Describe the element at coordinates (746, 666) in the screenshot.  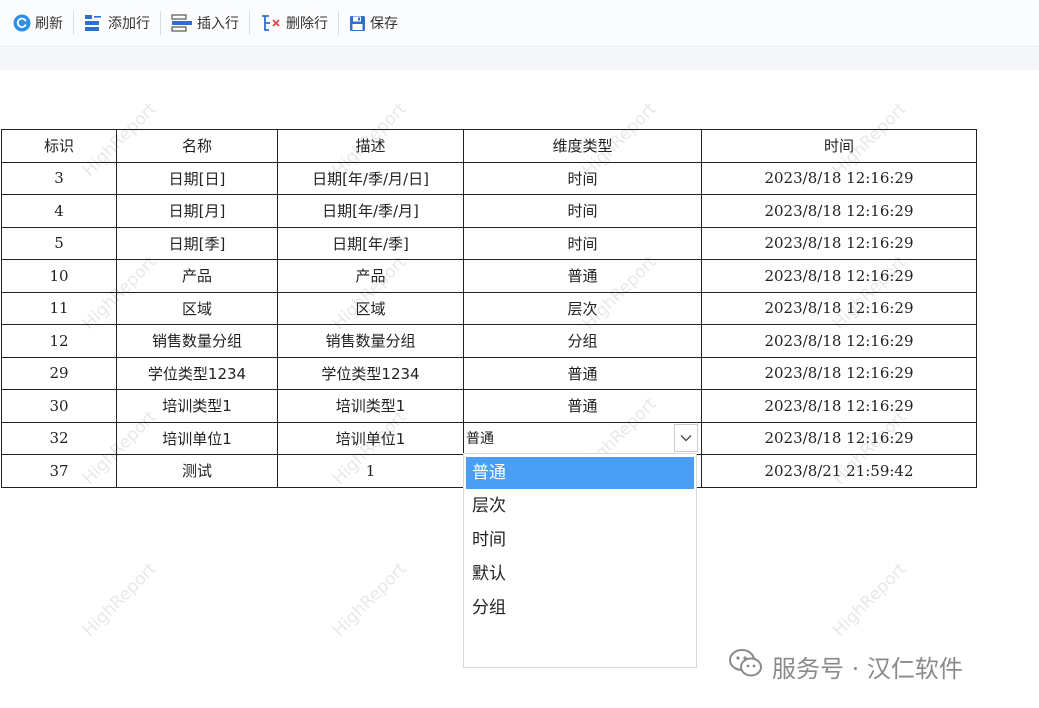
I see `wechat-icon` at that location.